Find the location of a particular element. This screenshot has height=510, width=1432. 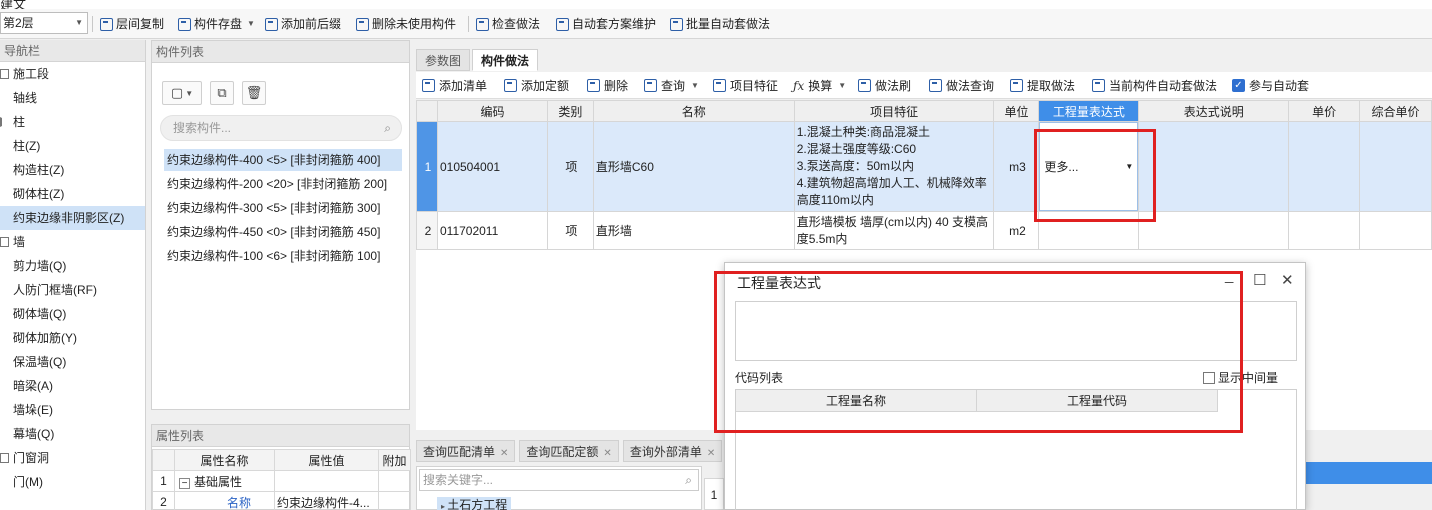

convert-button: ƒx 换算 ▼ is located at coordinates (819, 85).